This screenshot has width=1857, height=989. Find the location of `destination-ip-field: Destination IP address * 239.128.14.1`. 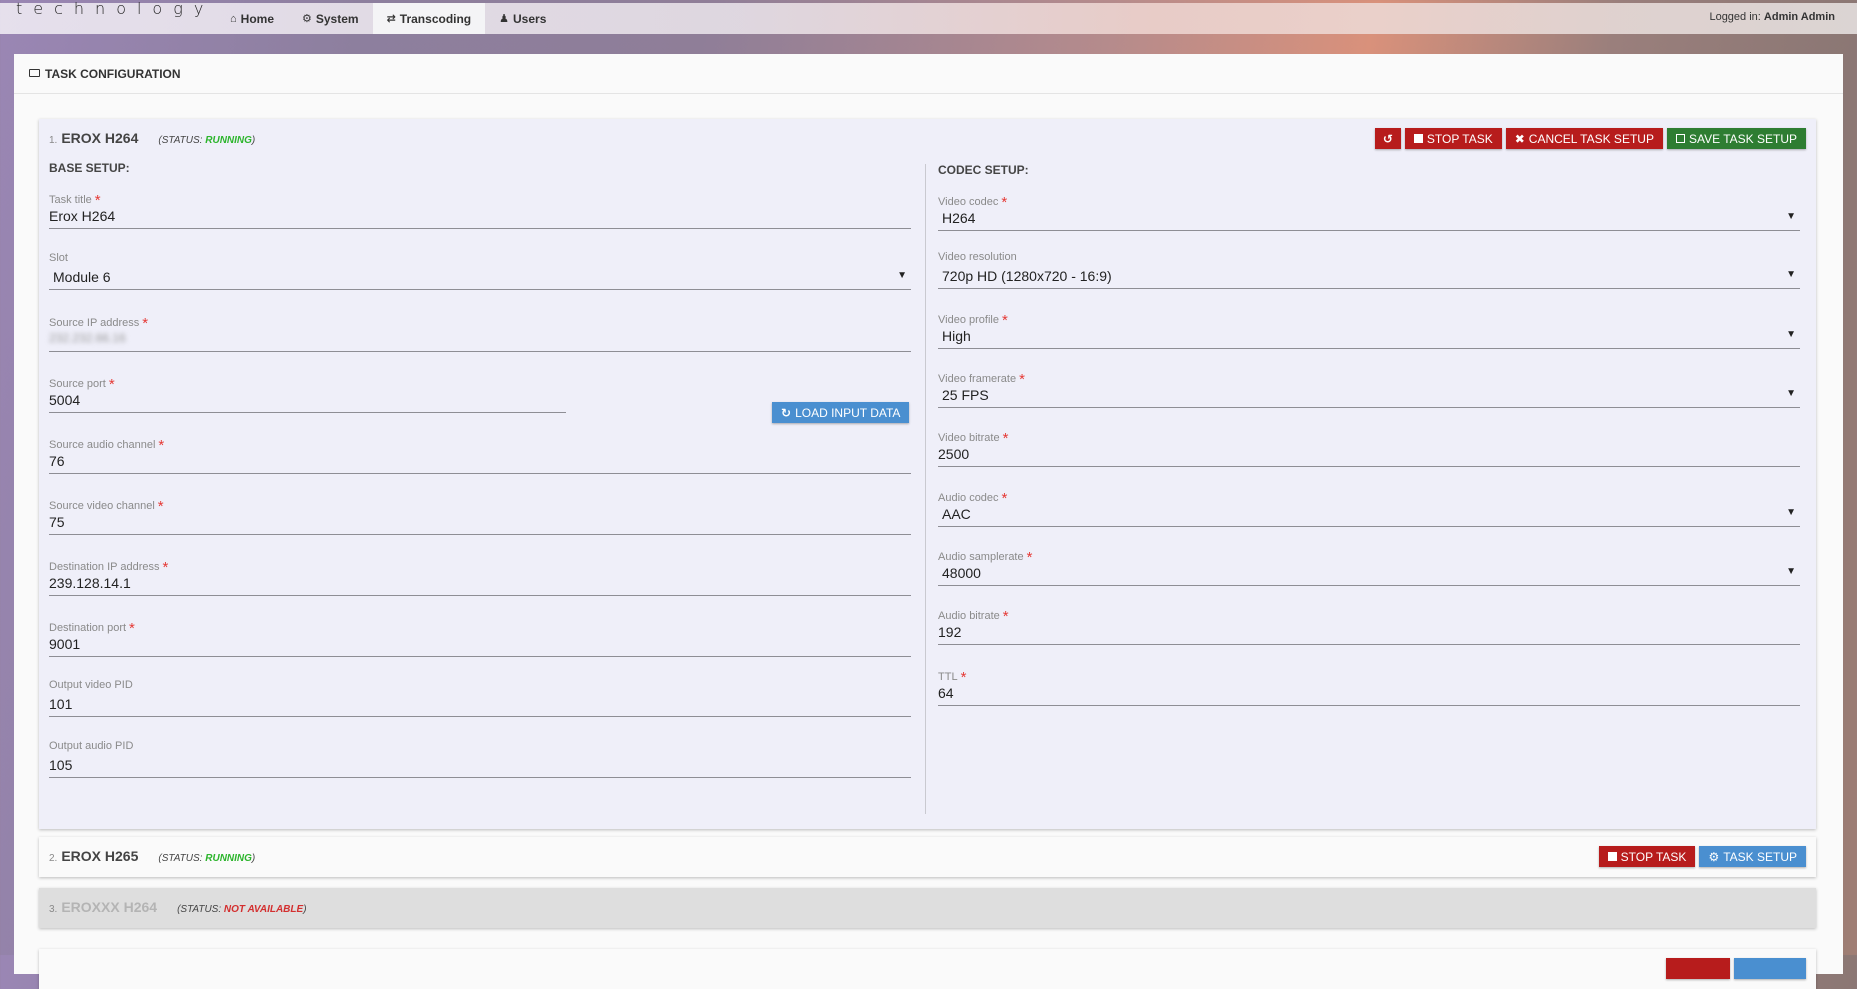

destination-ip-field: Destination IP address * 239.128.14.1 is located at coordinates (480, 576).